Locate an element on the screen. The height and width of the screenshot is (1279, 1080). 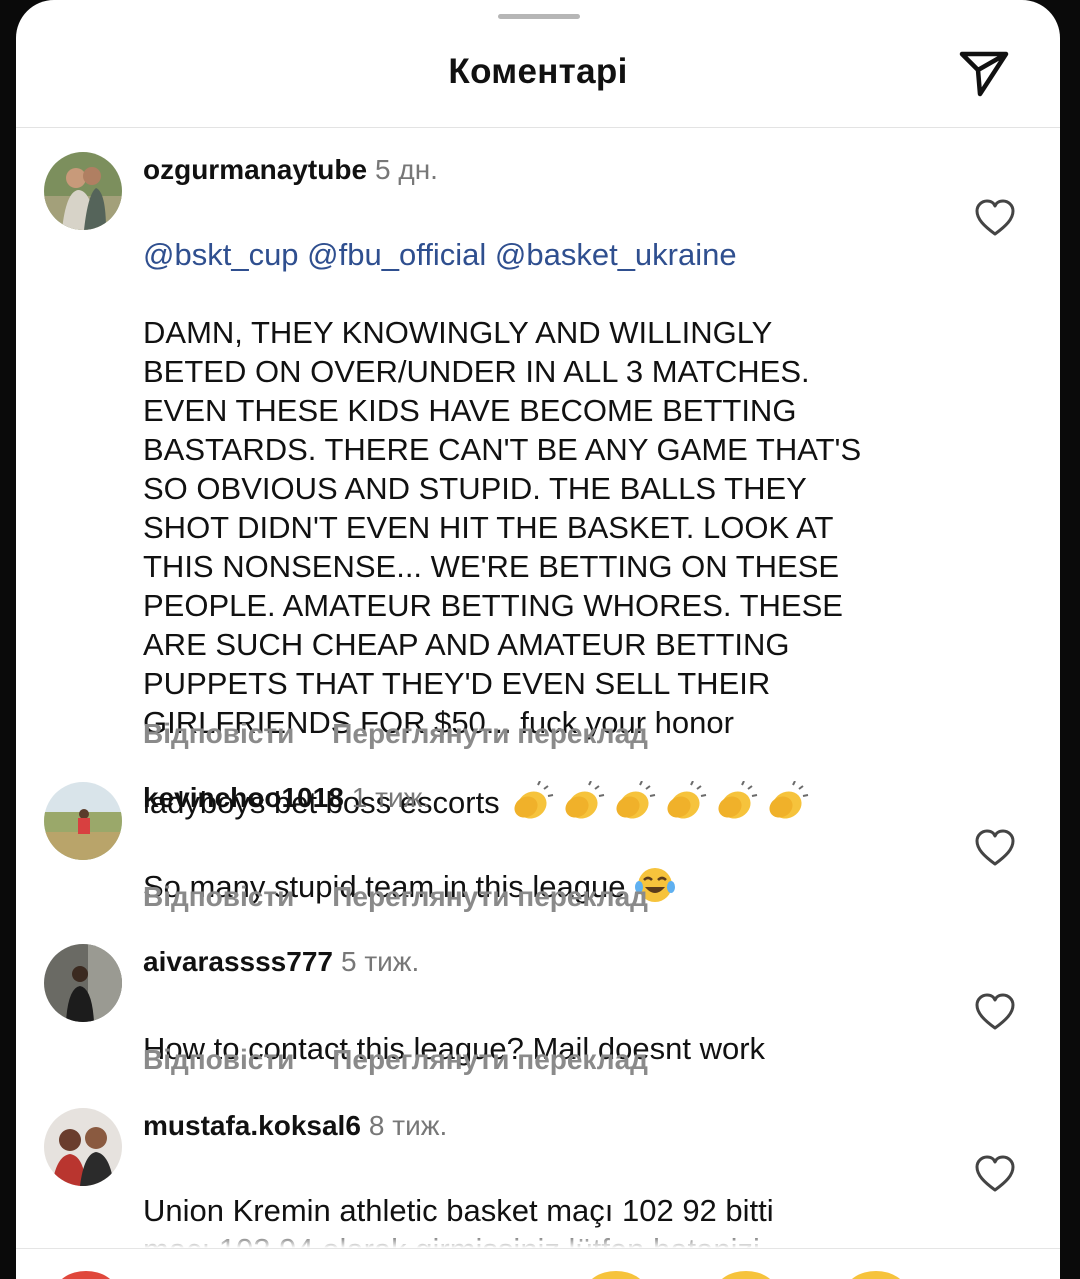
comment-meta: kevinchoo1018 1 тиж. is located at coordinates (286, 798).